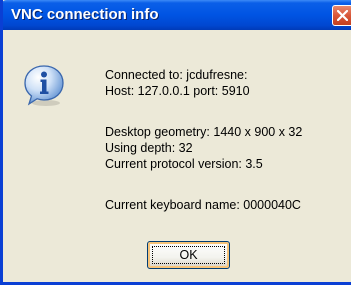  Describe the element at coordinates (44, 85) in the screenshot. I see `info-icon` at that location.